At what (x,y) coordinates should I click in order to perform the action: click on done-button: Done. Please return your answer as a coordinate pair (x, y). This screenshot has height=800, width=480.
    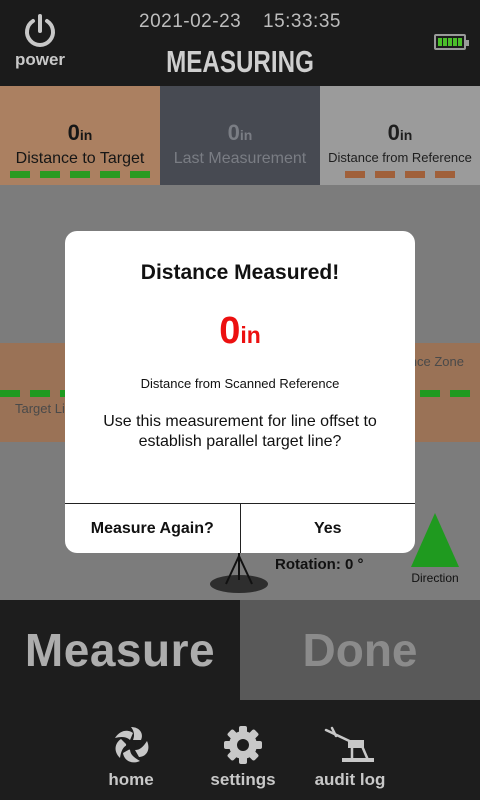
    Looking at the image, I should click on (360, 650).